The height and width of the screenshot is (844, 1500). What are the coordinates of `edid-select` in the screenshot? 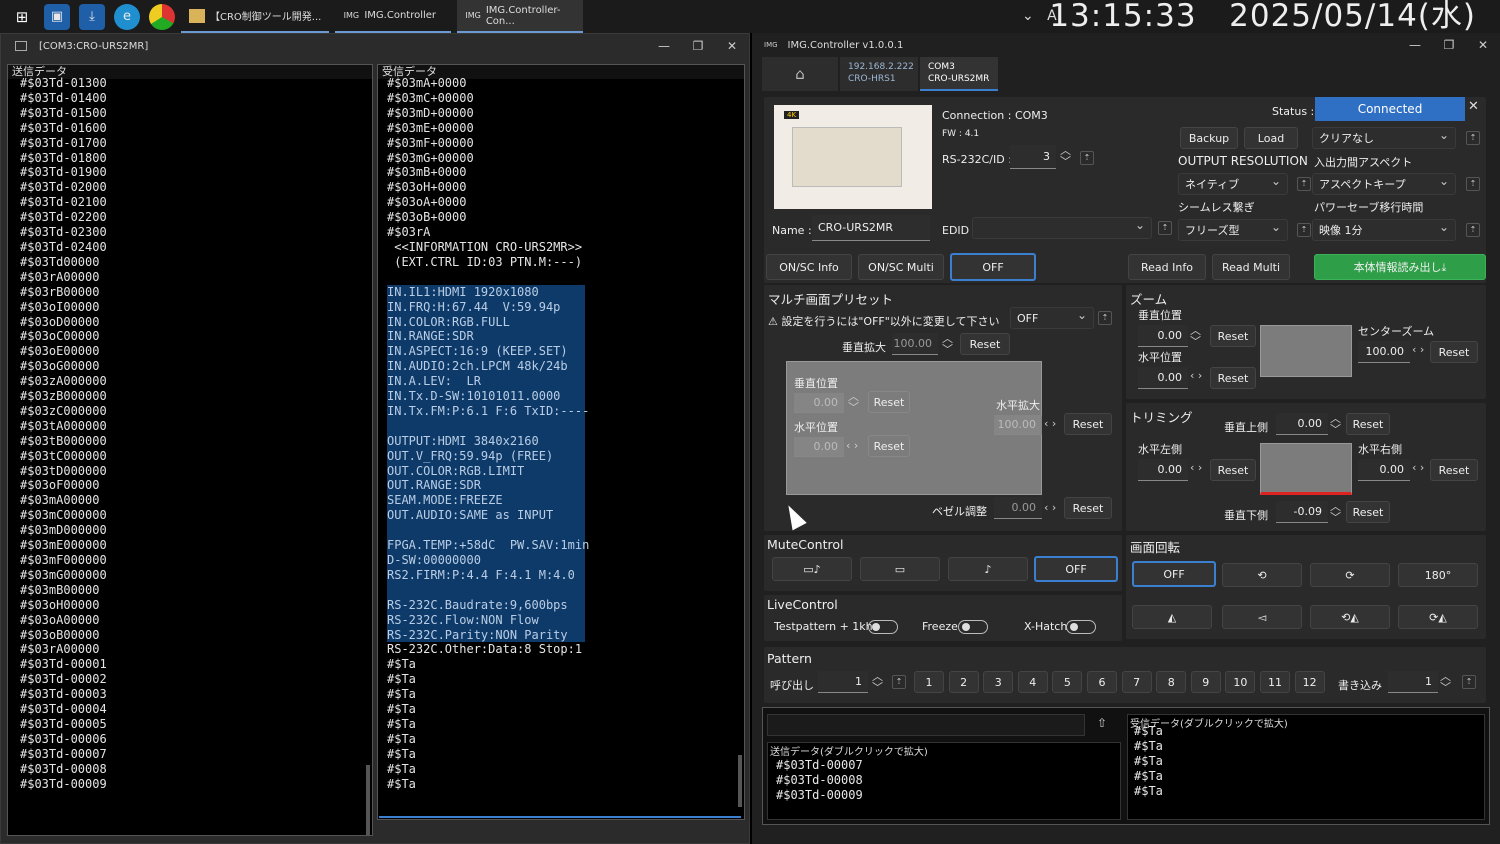 It's located at (1062, 228).